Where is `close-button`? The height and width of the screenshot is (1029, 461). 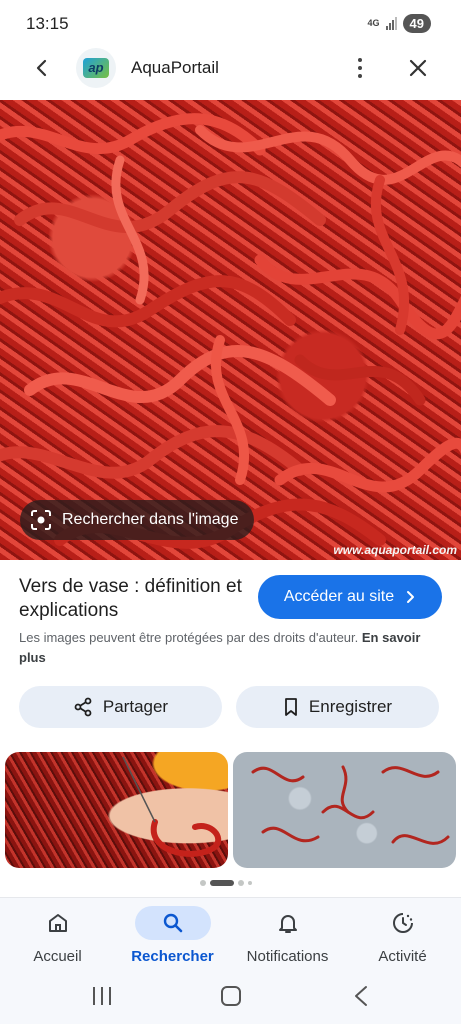 close-button is located at coordinates (418, 68).